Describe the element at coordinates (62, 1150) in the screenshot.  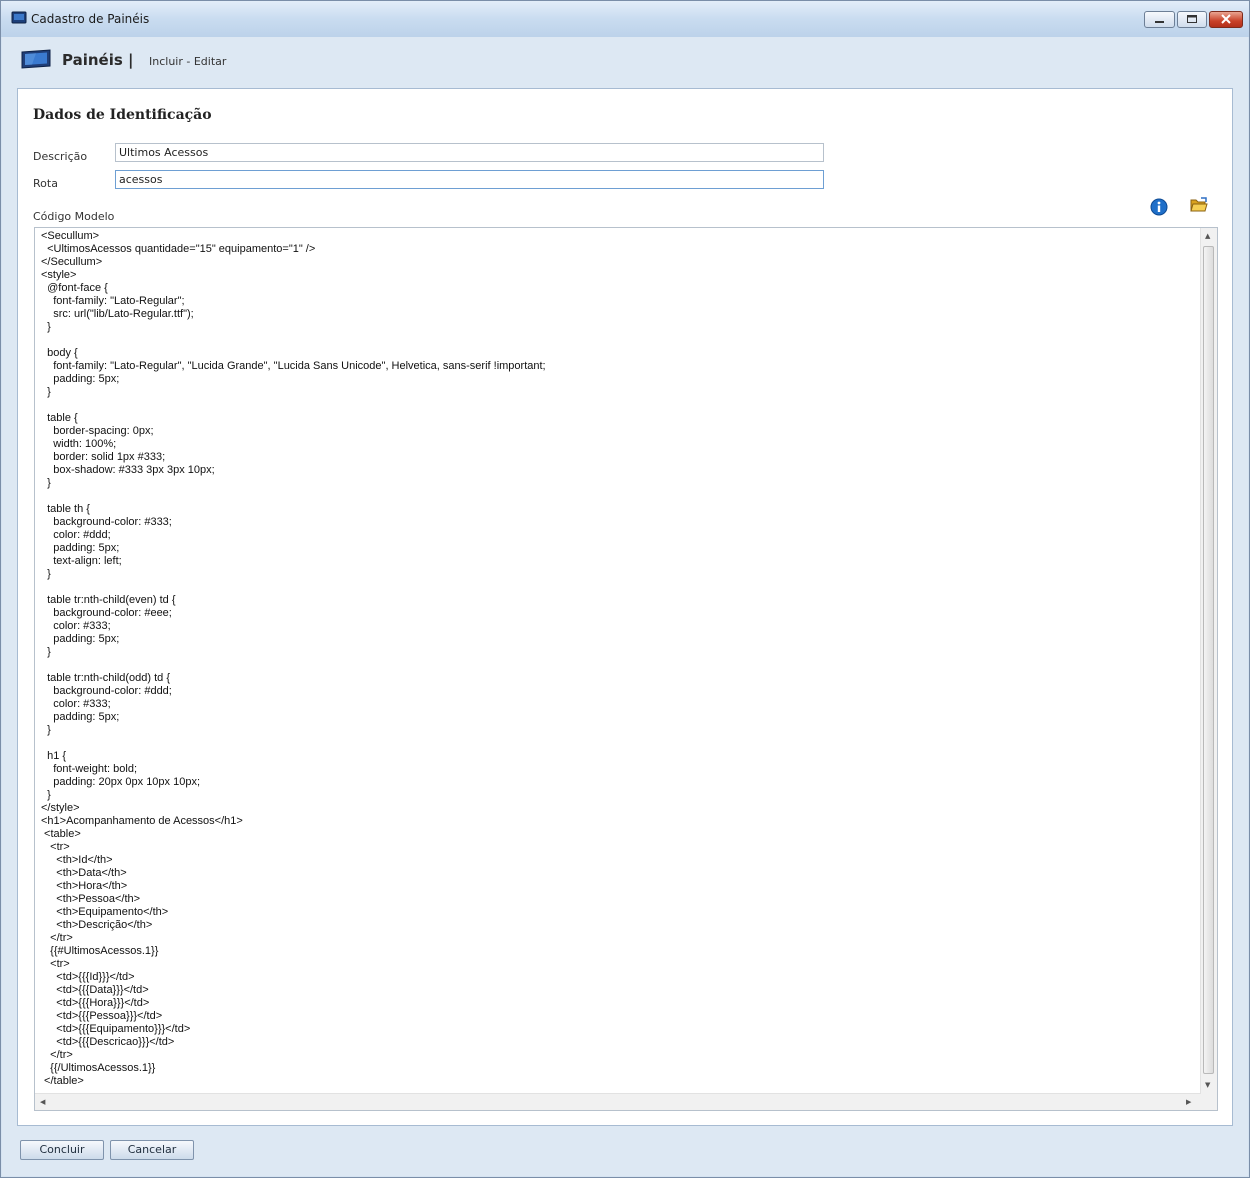
I see `concluir-button: Concluir` at that location.